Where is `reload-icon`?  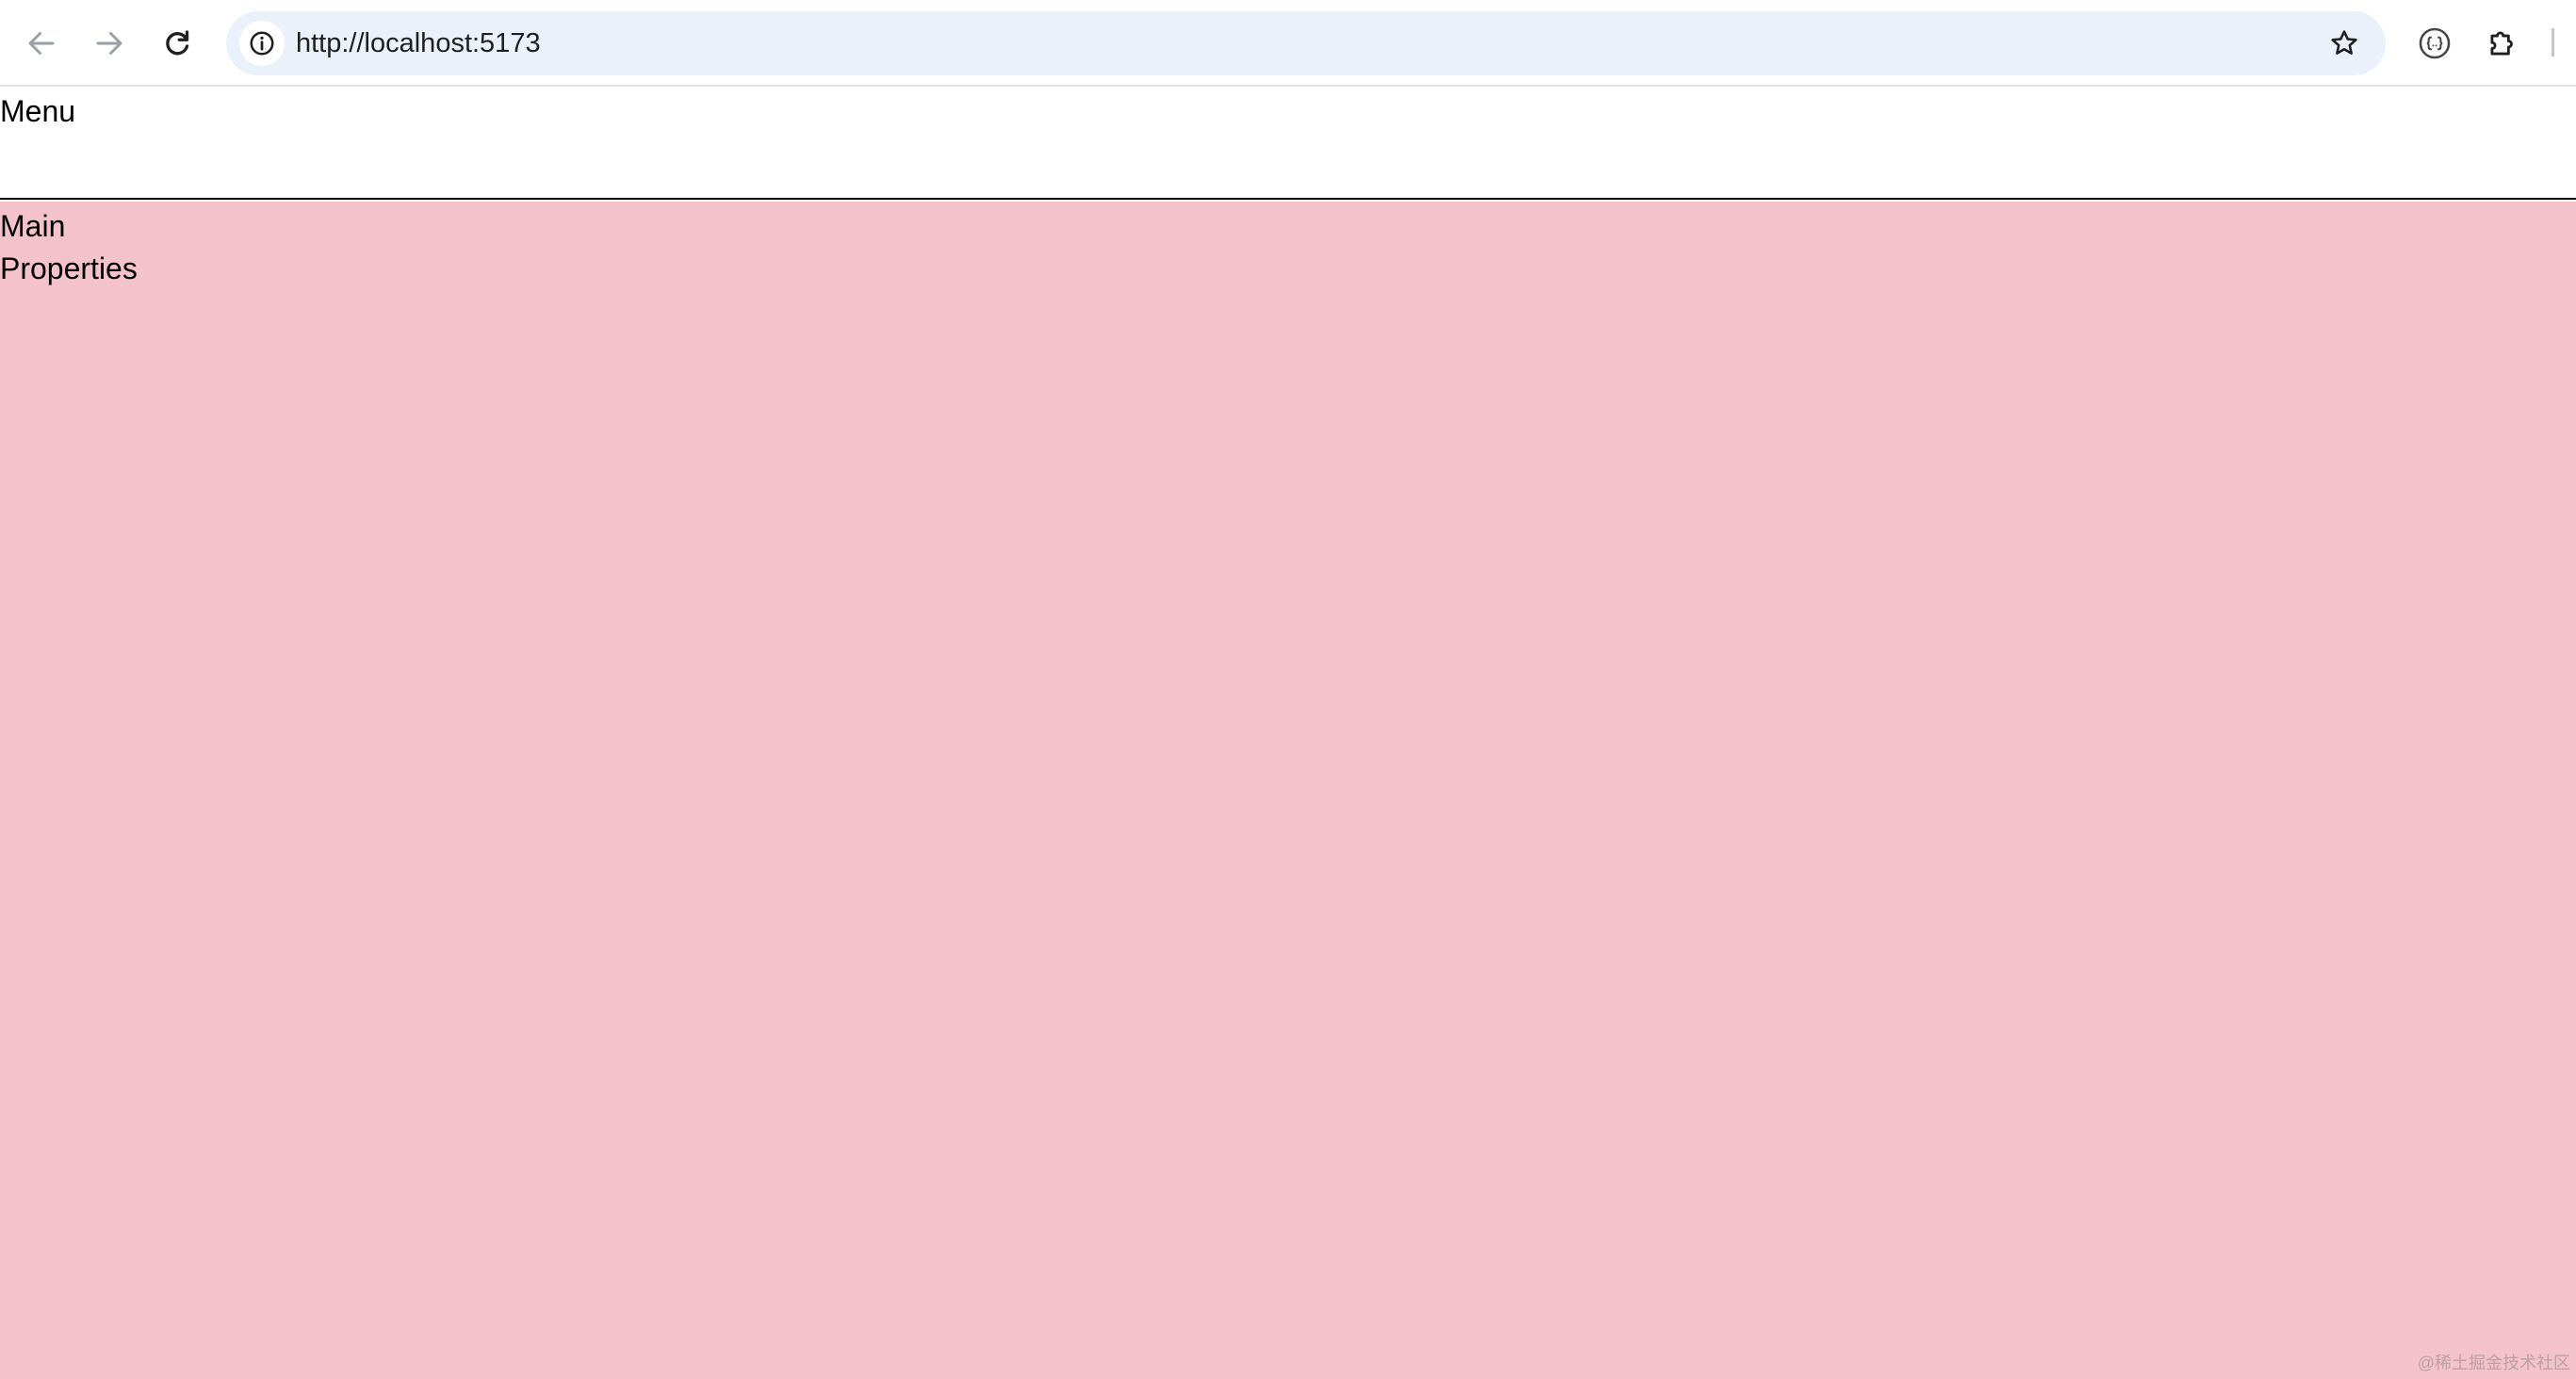
reload-icon is located at coordinates (177, 43).